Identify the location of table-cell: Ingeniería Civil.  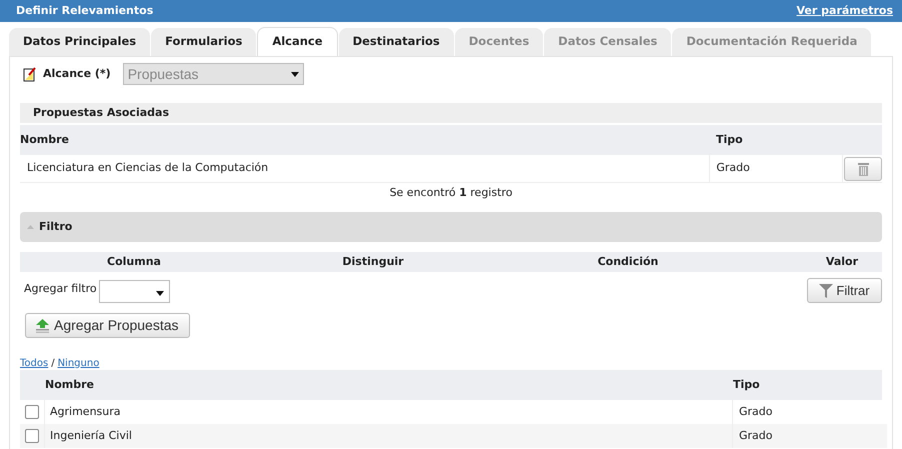
(389, 436).